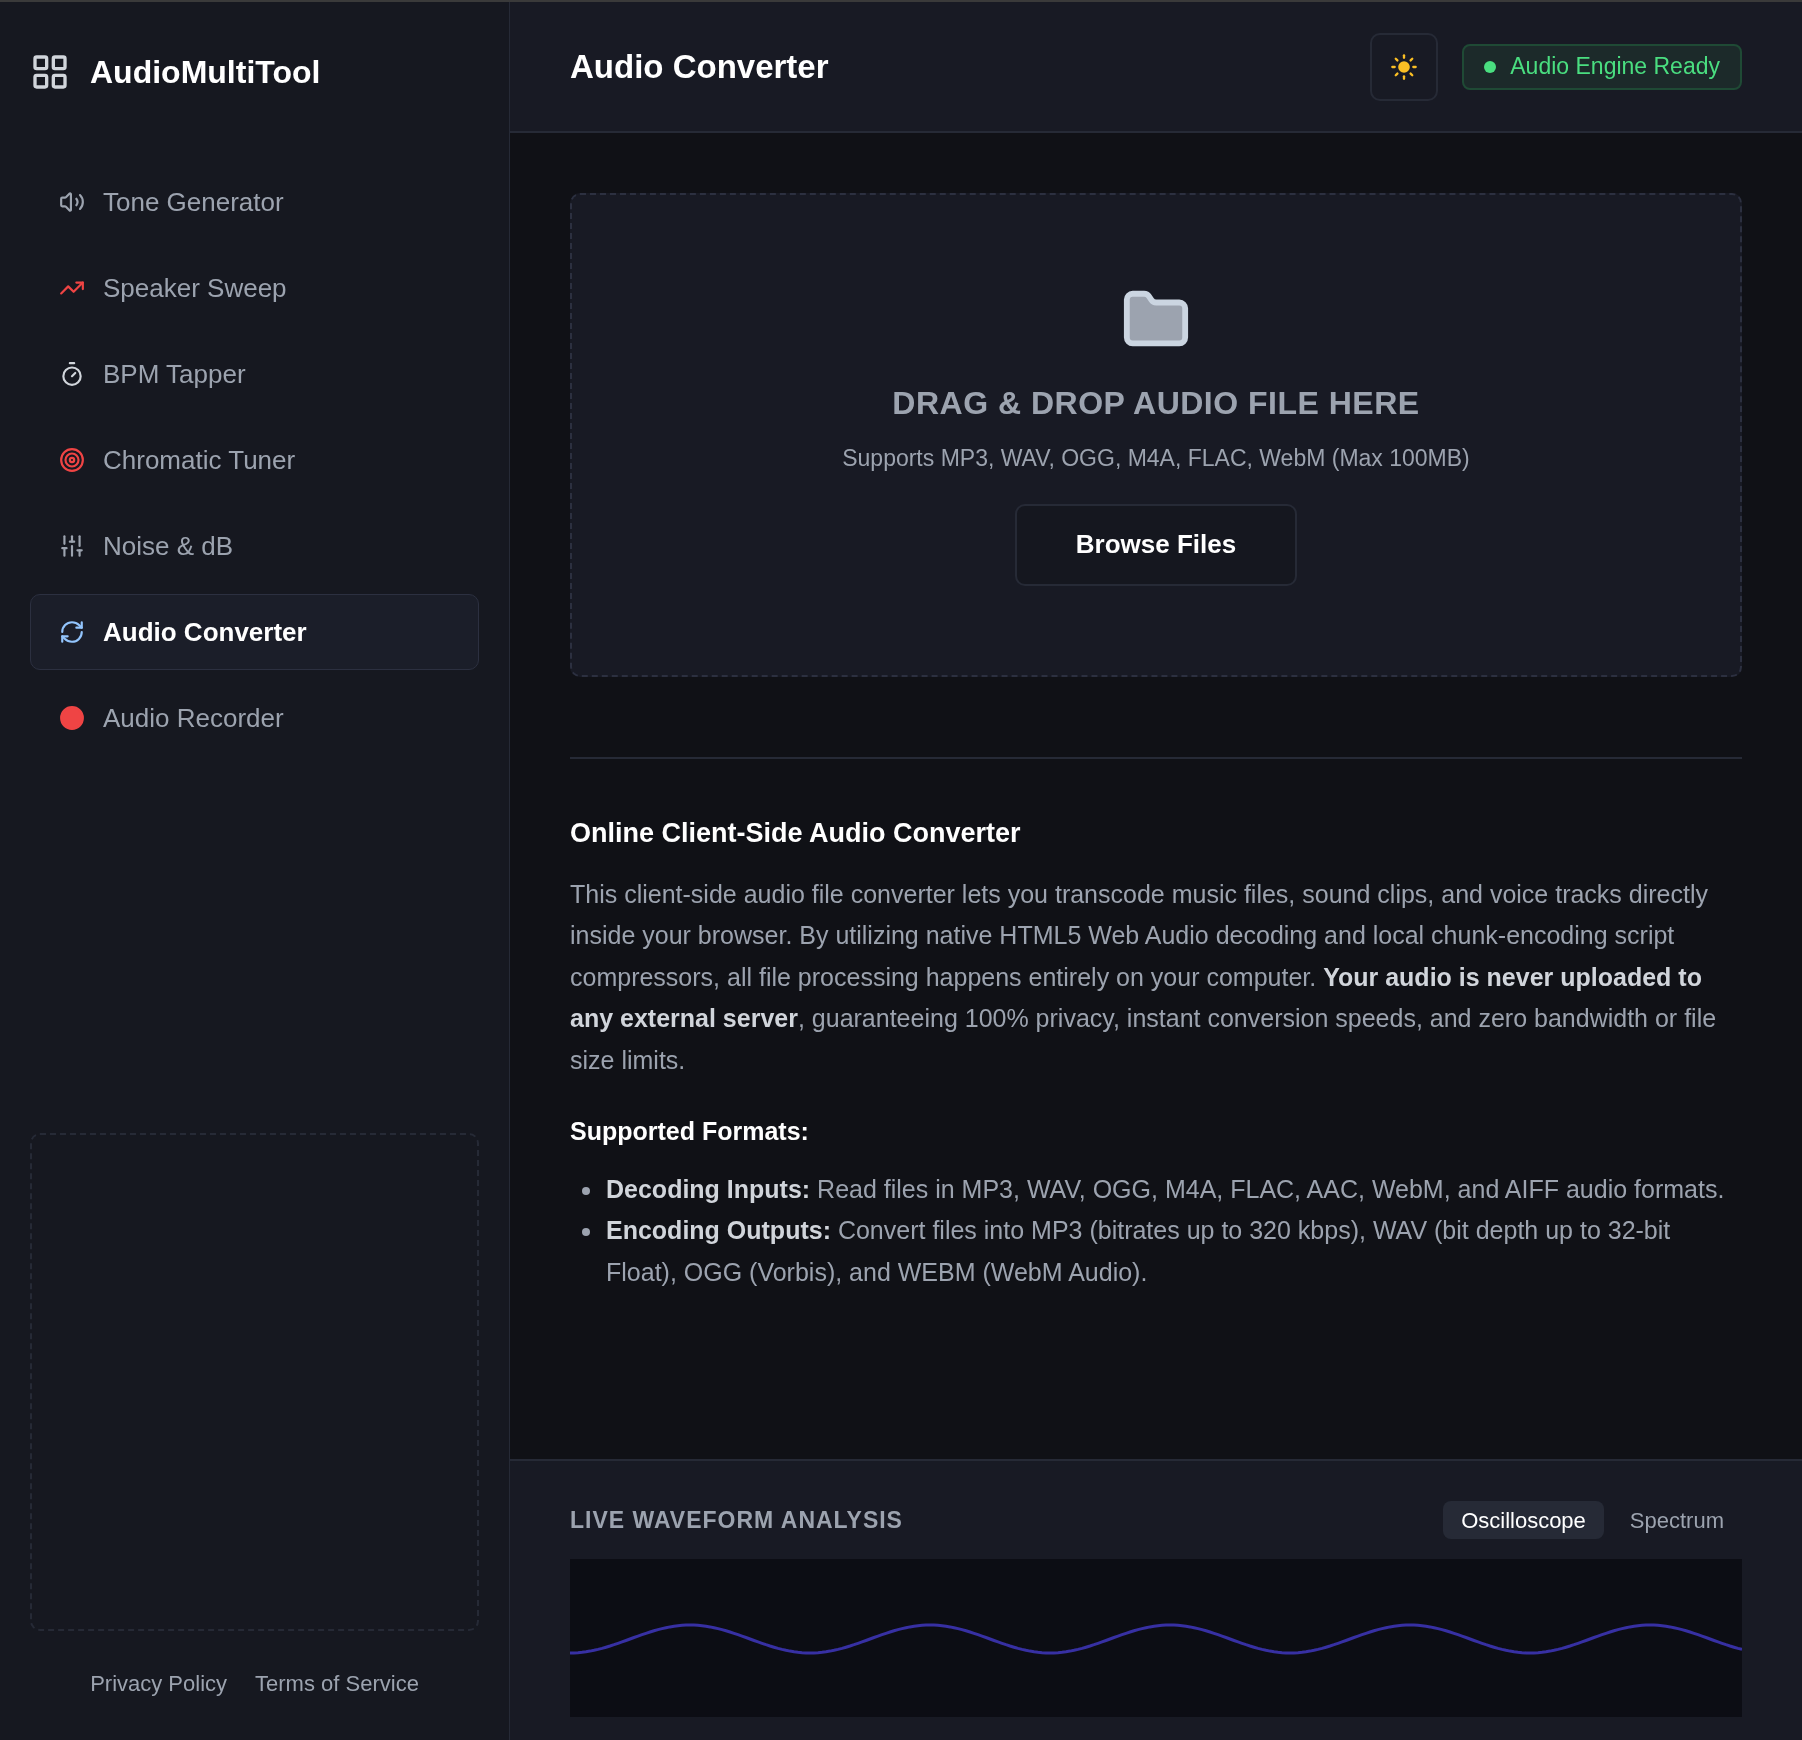 The width and height of the screenshot is (1802, 1740). I want to click on article-heading: Online Client-Side Audio Converter, so click(796, 833).